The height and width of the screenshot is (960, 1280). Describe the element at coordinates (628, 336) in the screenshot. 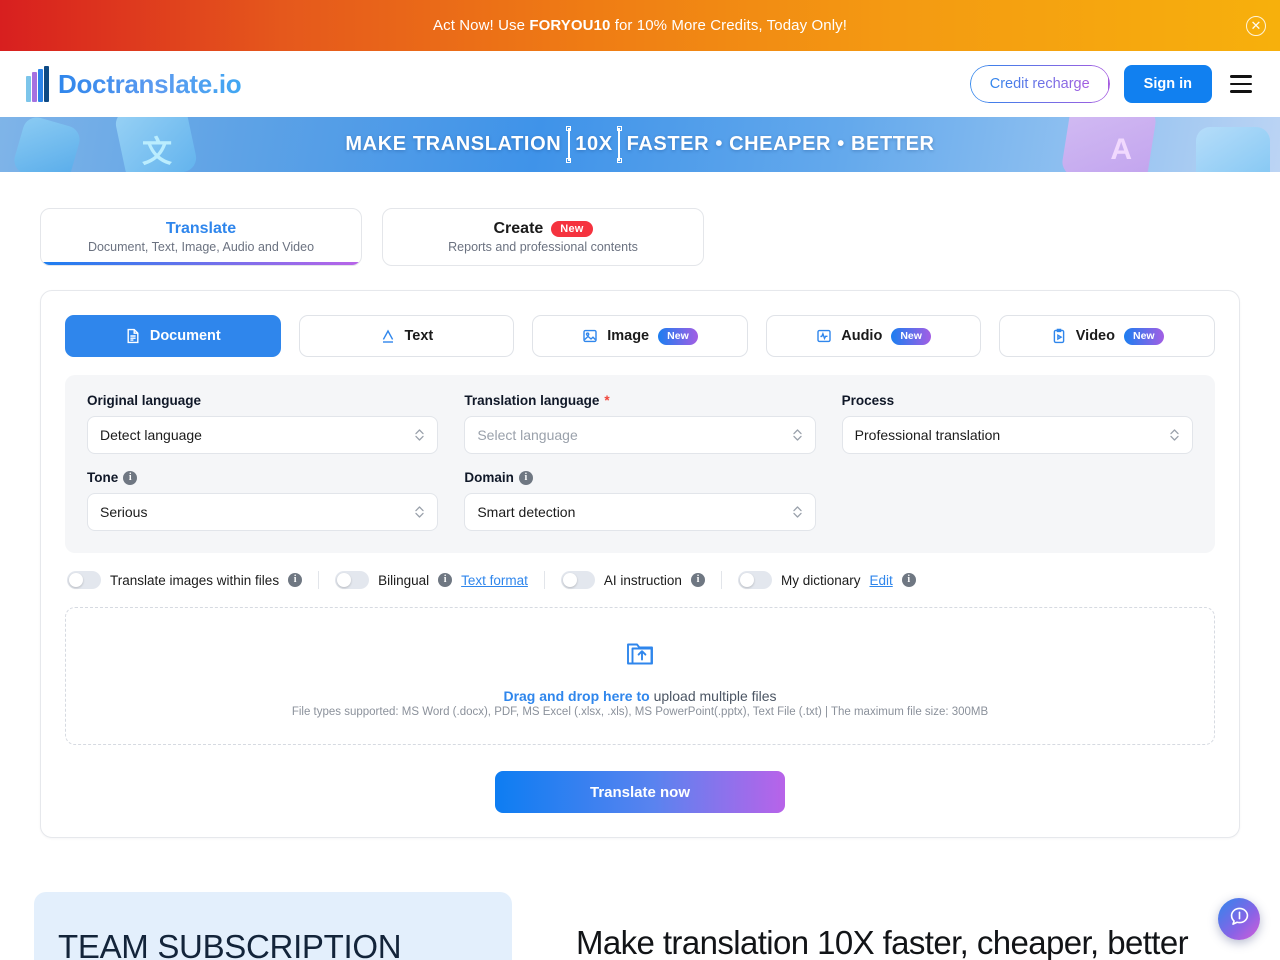

I see `type-tab-image-label: Image` at that location.